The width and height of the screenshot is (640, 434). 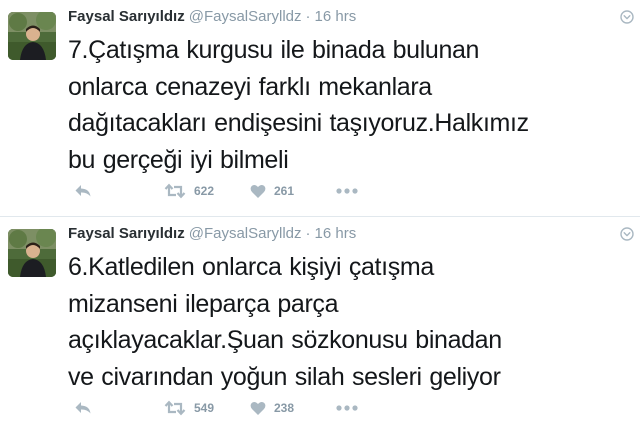 I want to click on retweet-count: 549, so click(x=204, y=408).